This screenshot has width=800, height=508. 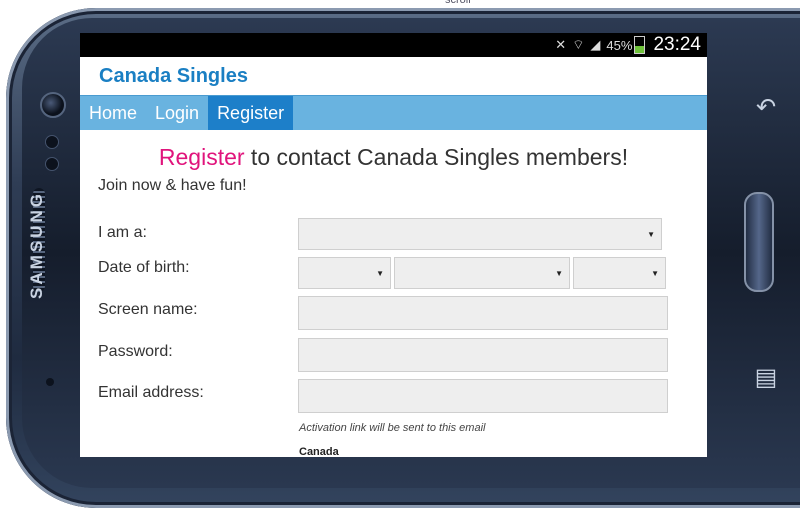 What do you see at coordinates (135, 351) in the screenshot?
I see `password-label: Password:` at bounding box center [135, 351].